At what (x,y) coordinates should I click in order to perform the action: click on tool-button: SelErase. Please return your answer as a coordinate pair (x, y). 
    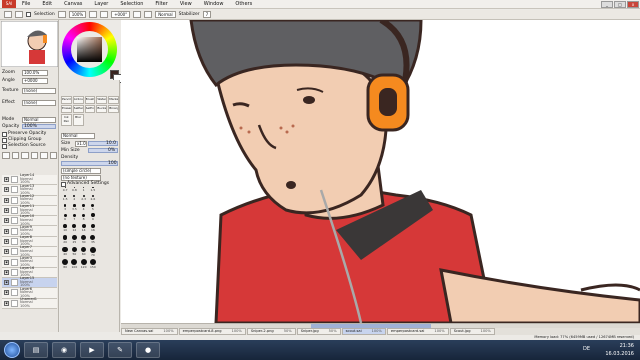
    Looking at the image, I should click on (90, 109).